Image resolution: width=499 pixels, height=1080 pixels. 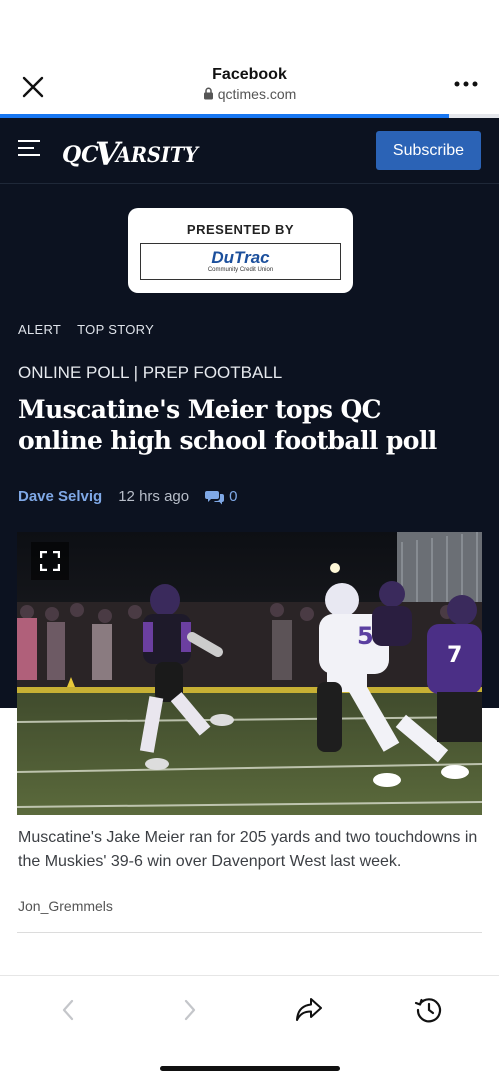 What do you see at coordinates (115, 329) in the screenshot?
I see `tag-top-story: TOP STORY` at bounding box center [115, 329].